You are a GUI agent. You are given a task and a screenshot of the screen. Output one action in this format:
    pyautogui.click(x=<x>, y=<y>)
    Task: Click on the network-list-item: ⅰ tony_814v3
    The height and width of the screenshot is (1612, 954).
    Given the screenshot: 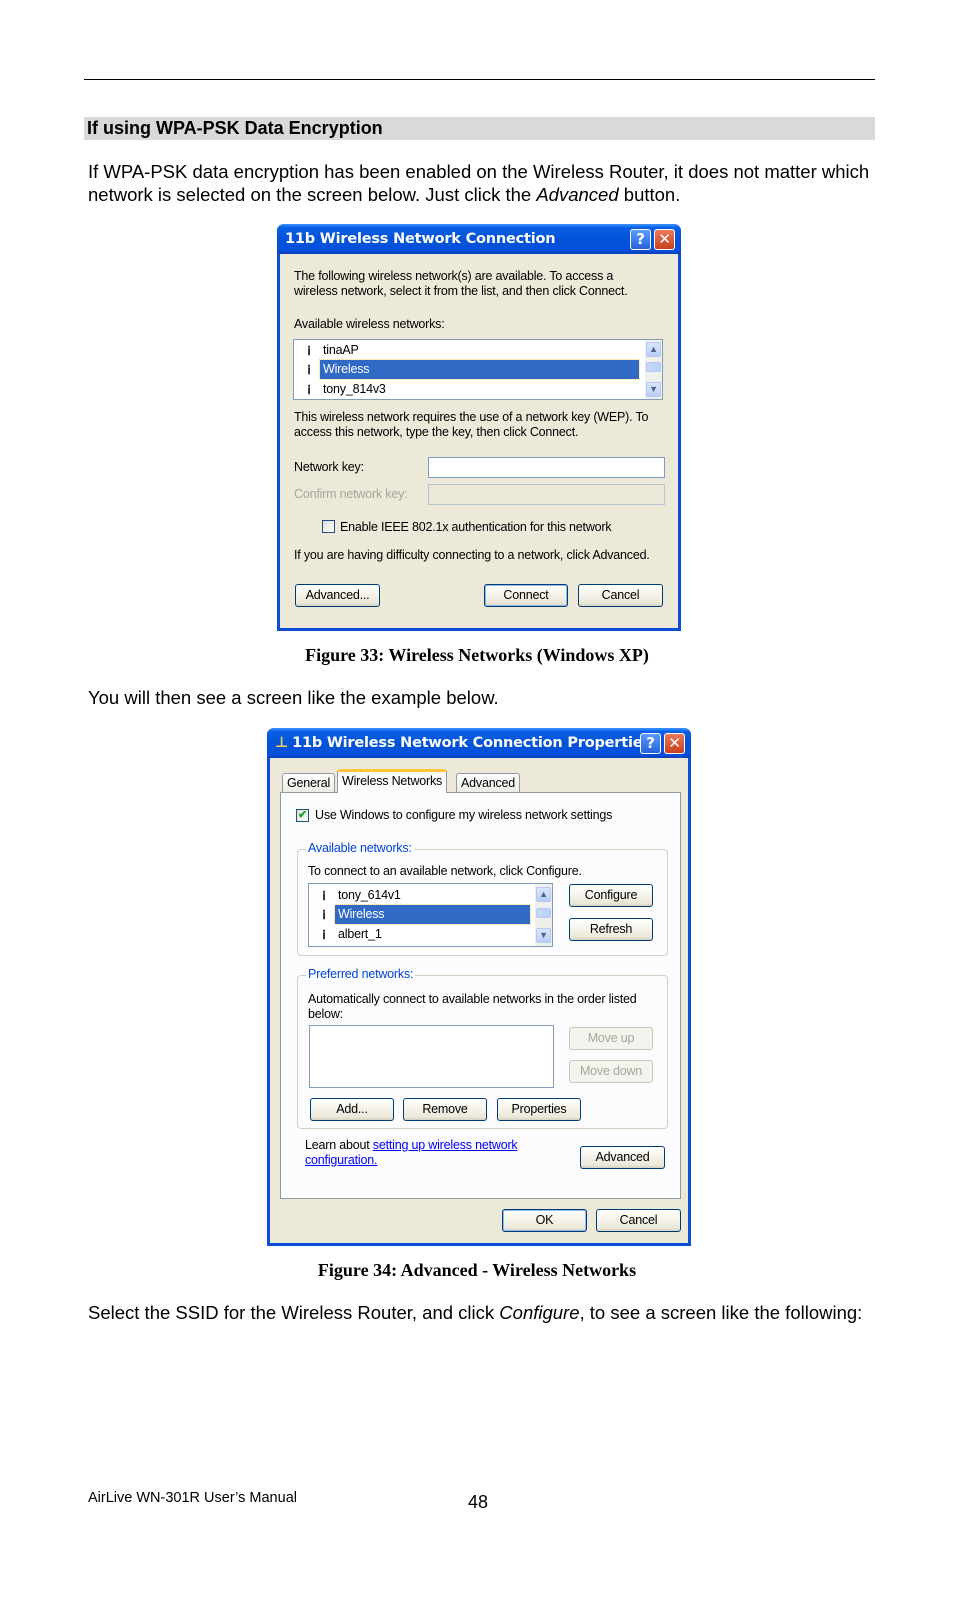 What is the action you would take?
    pyautogui.click(x=469, y=389)
    